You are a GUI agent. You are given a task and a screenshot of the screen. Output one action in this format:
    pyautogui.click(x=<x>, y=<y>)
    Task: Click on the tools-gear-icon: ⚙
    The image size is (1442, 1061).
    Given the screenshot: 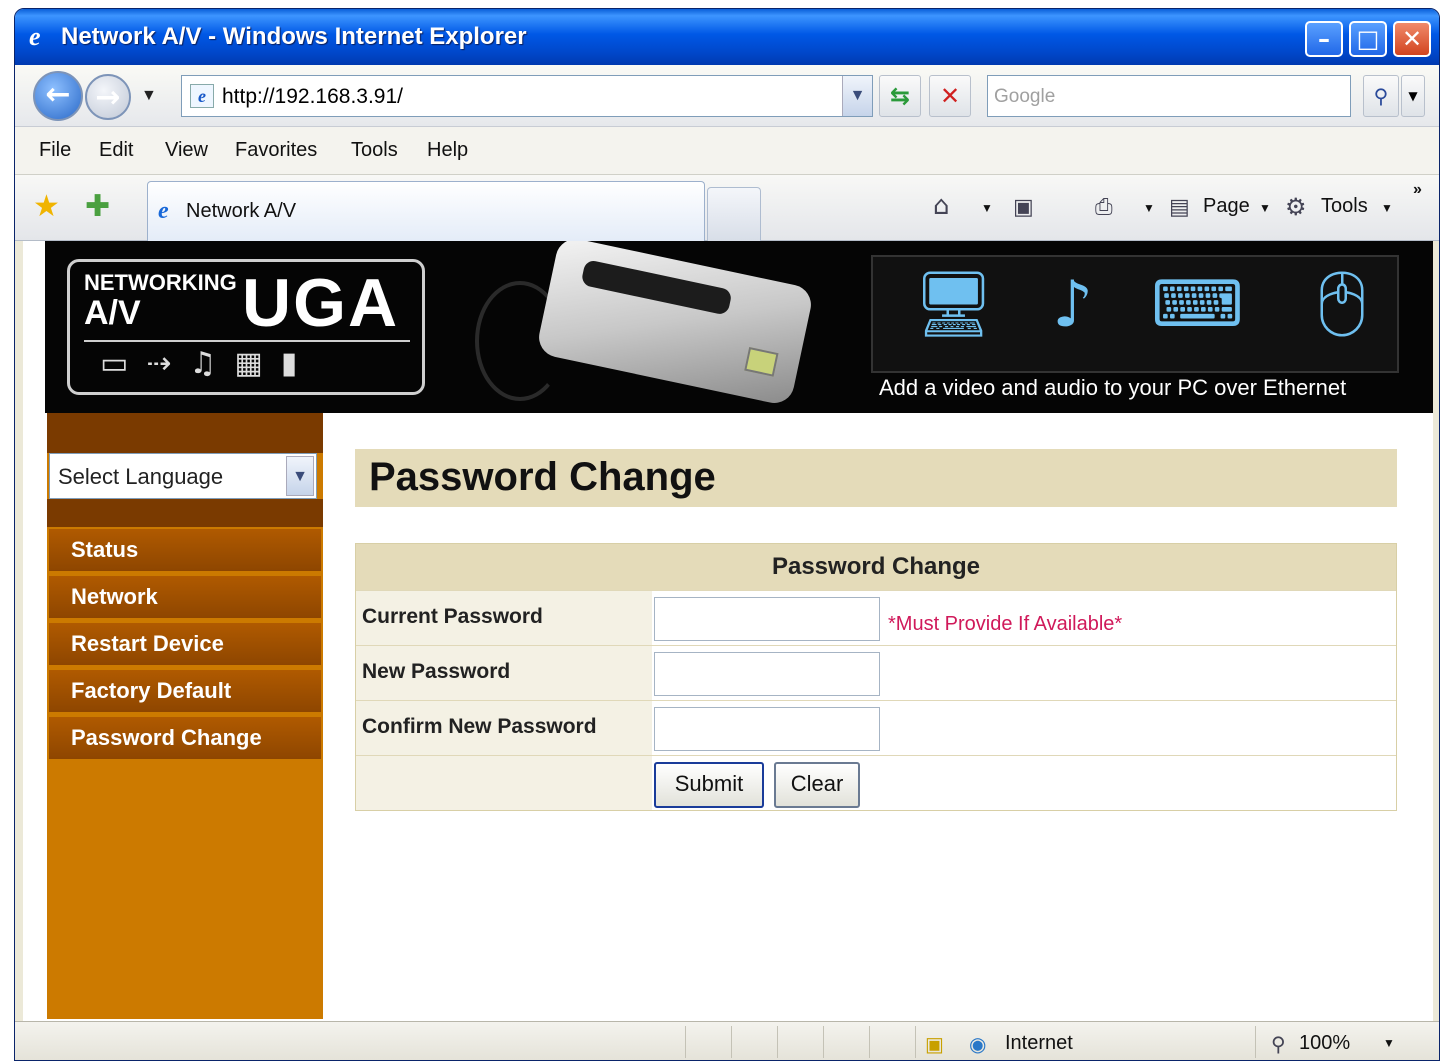 What is the action you would take?
    pyautogui.click(x=1296, y=207)
    